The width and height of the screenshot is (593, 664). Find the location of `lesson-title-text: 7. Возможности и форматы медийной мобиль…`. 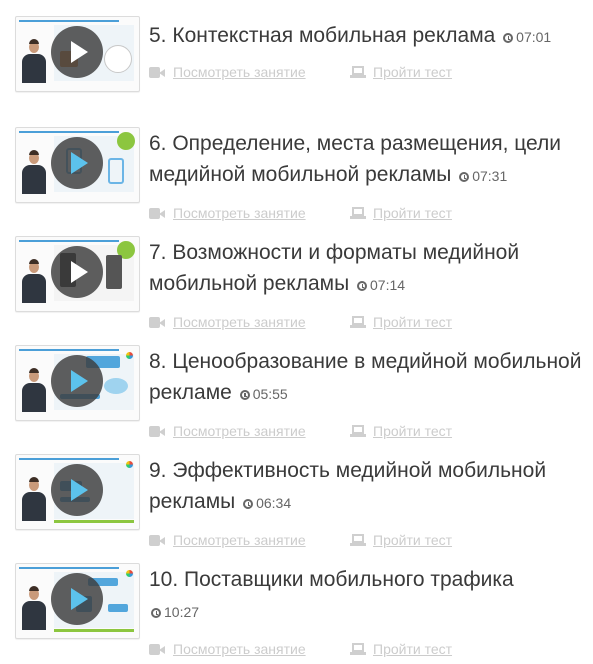

lesson-title-text: 7. Возможности и форматы медийной мобиль… is located at coordinates (334, 268).